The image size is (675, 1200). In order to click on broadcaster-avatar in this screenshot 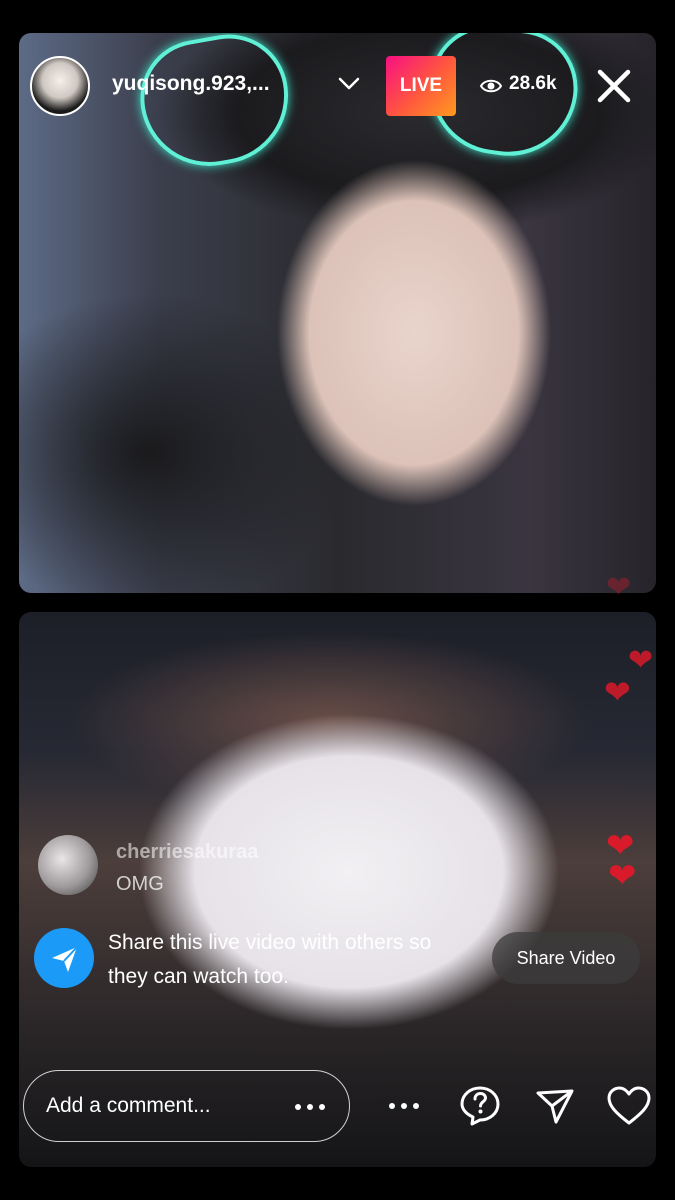, I will do `click(60, 86)`.